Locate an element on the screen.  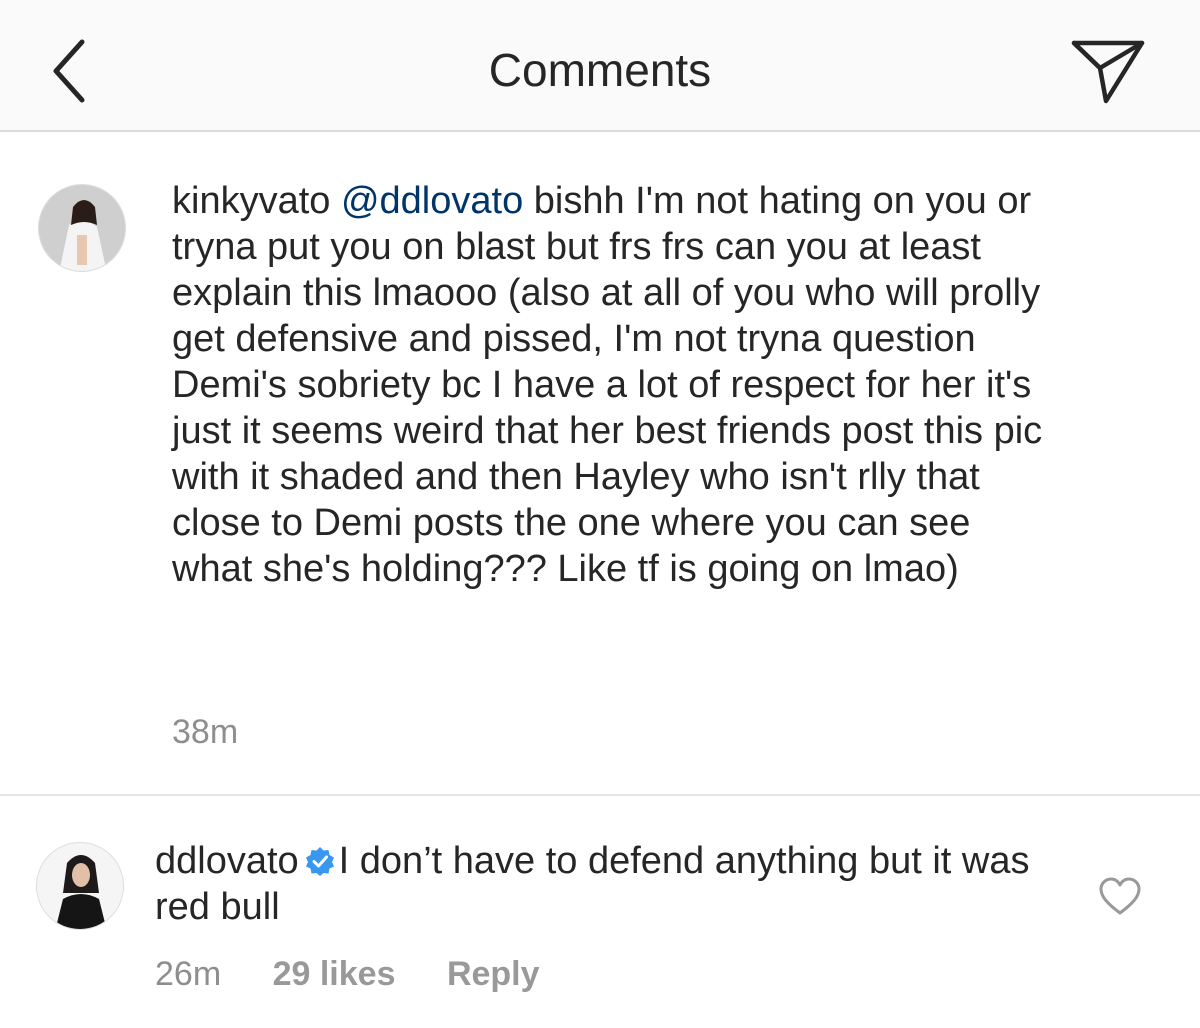
share-button is located at coordinates (1108, 72).